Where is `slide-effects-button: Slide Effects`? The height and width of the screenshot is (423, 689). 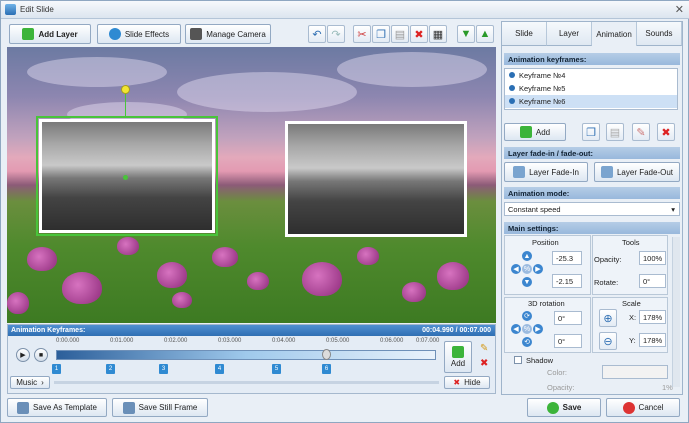
slide-effects-button: Slide Effects is located at coordinates (139, 34).